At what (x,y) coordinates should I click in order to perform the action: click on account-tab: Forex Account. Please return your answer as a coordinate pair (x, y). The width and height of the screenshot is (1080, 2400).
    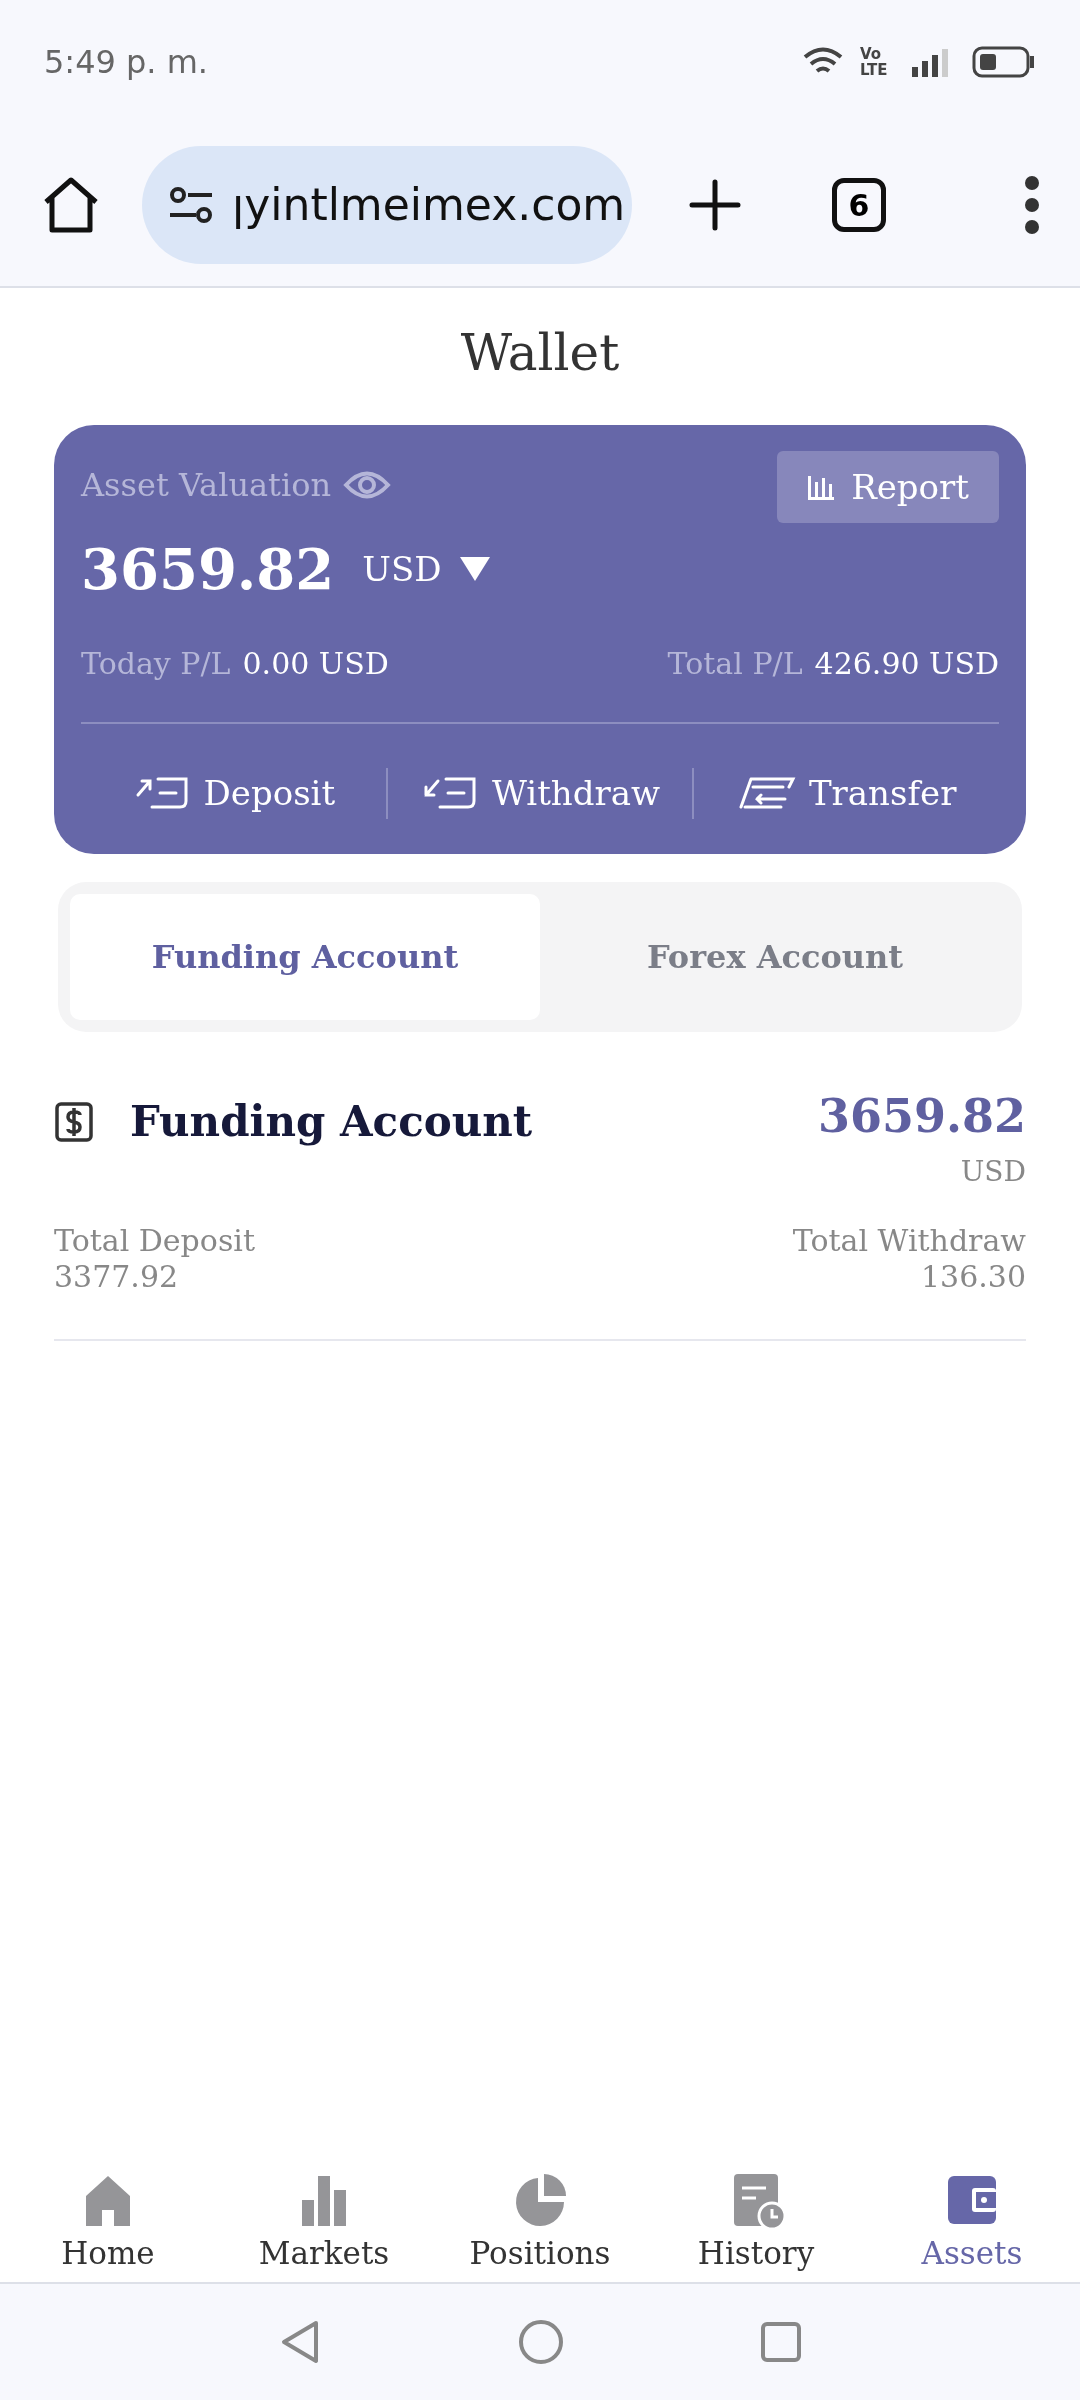
    Looking at the image, I should click on (775, 957).